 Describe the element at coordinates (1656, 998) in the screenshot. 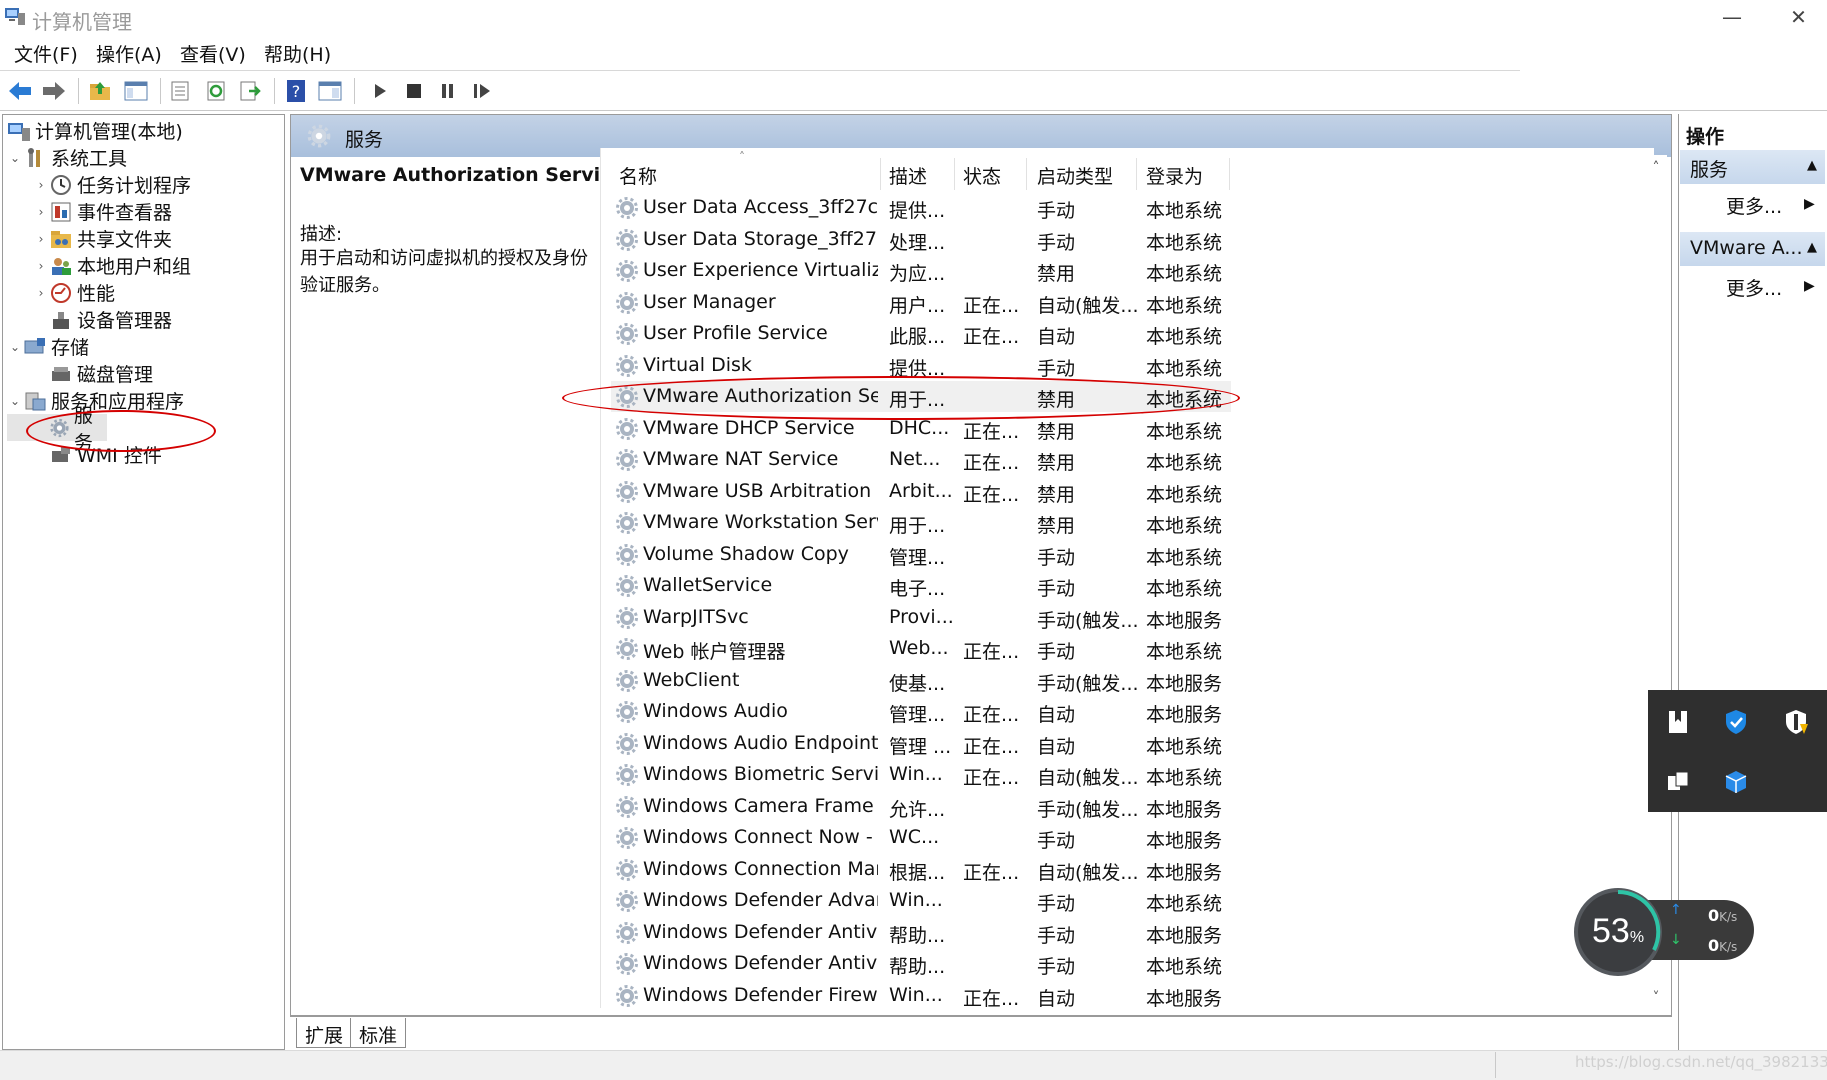

I see `scroll-down-icon: ˅` at that location.